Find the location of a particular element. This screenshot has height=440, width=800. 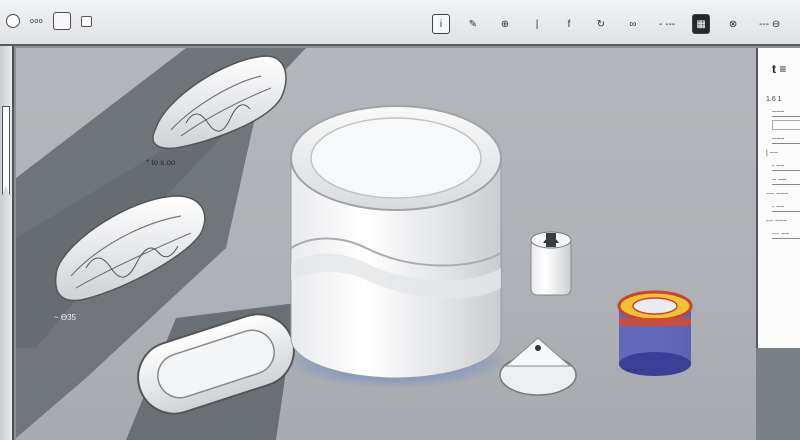

toolbar-label: ooo is located at coordinates (37, 21).